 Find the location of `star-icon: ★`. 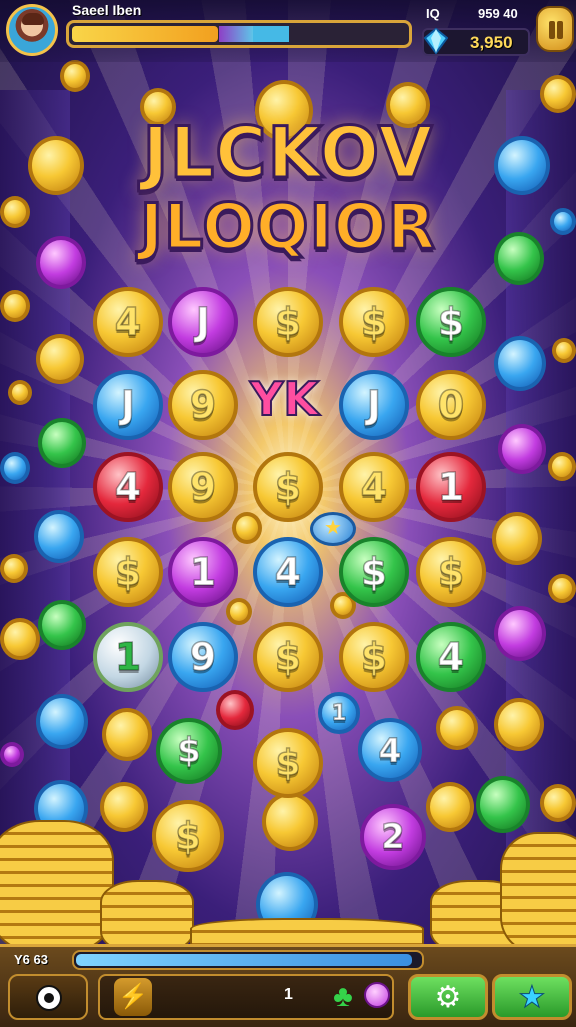

star-icon: ★ is located at coordinates (532, 998).